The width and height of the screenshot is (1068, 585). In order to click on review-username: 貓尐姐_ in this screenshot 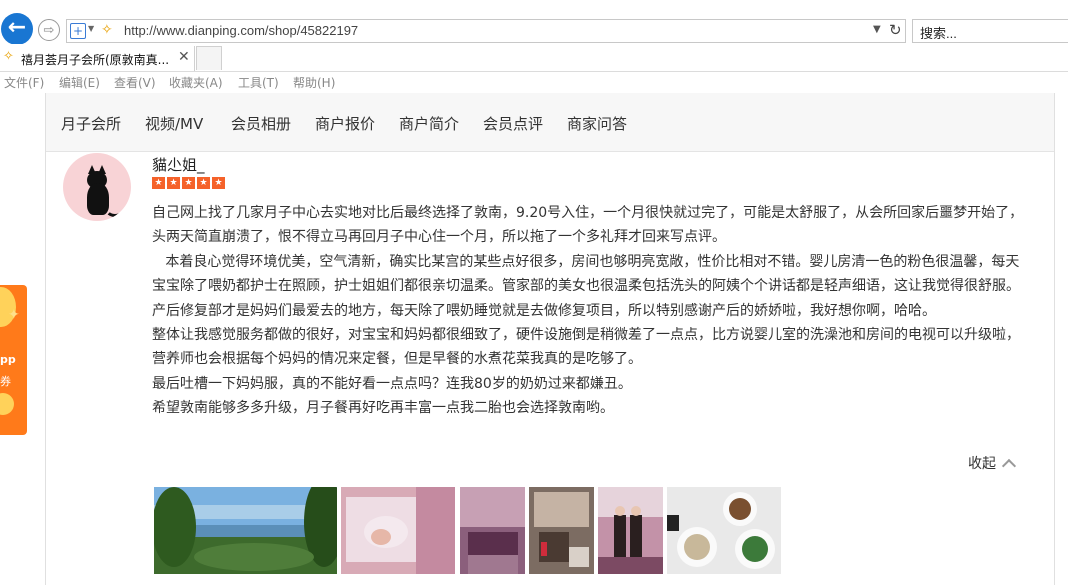, I will do `click(178, 164)`.